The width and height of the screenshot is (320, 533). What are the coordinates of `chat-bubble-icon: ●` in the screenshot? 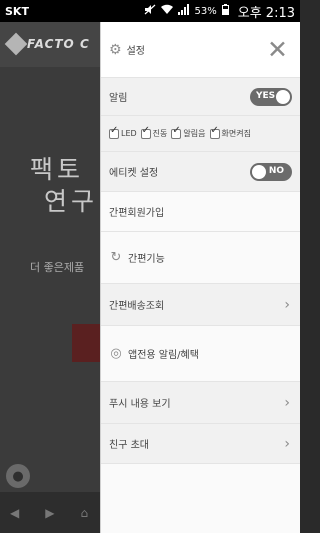 It's located at (18, 476).